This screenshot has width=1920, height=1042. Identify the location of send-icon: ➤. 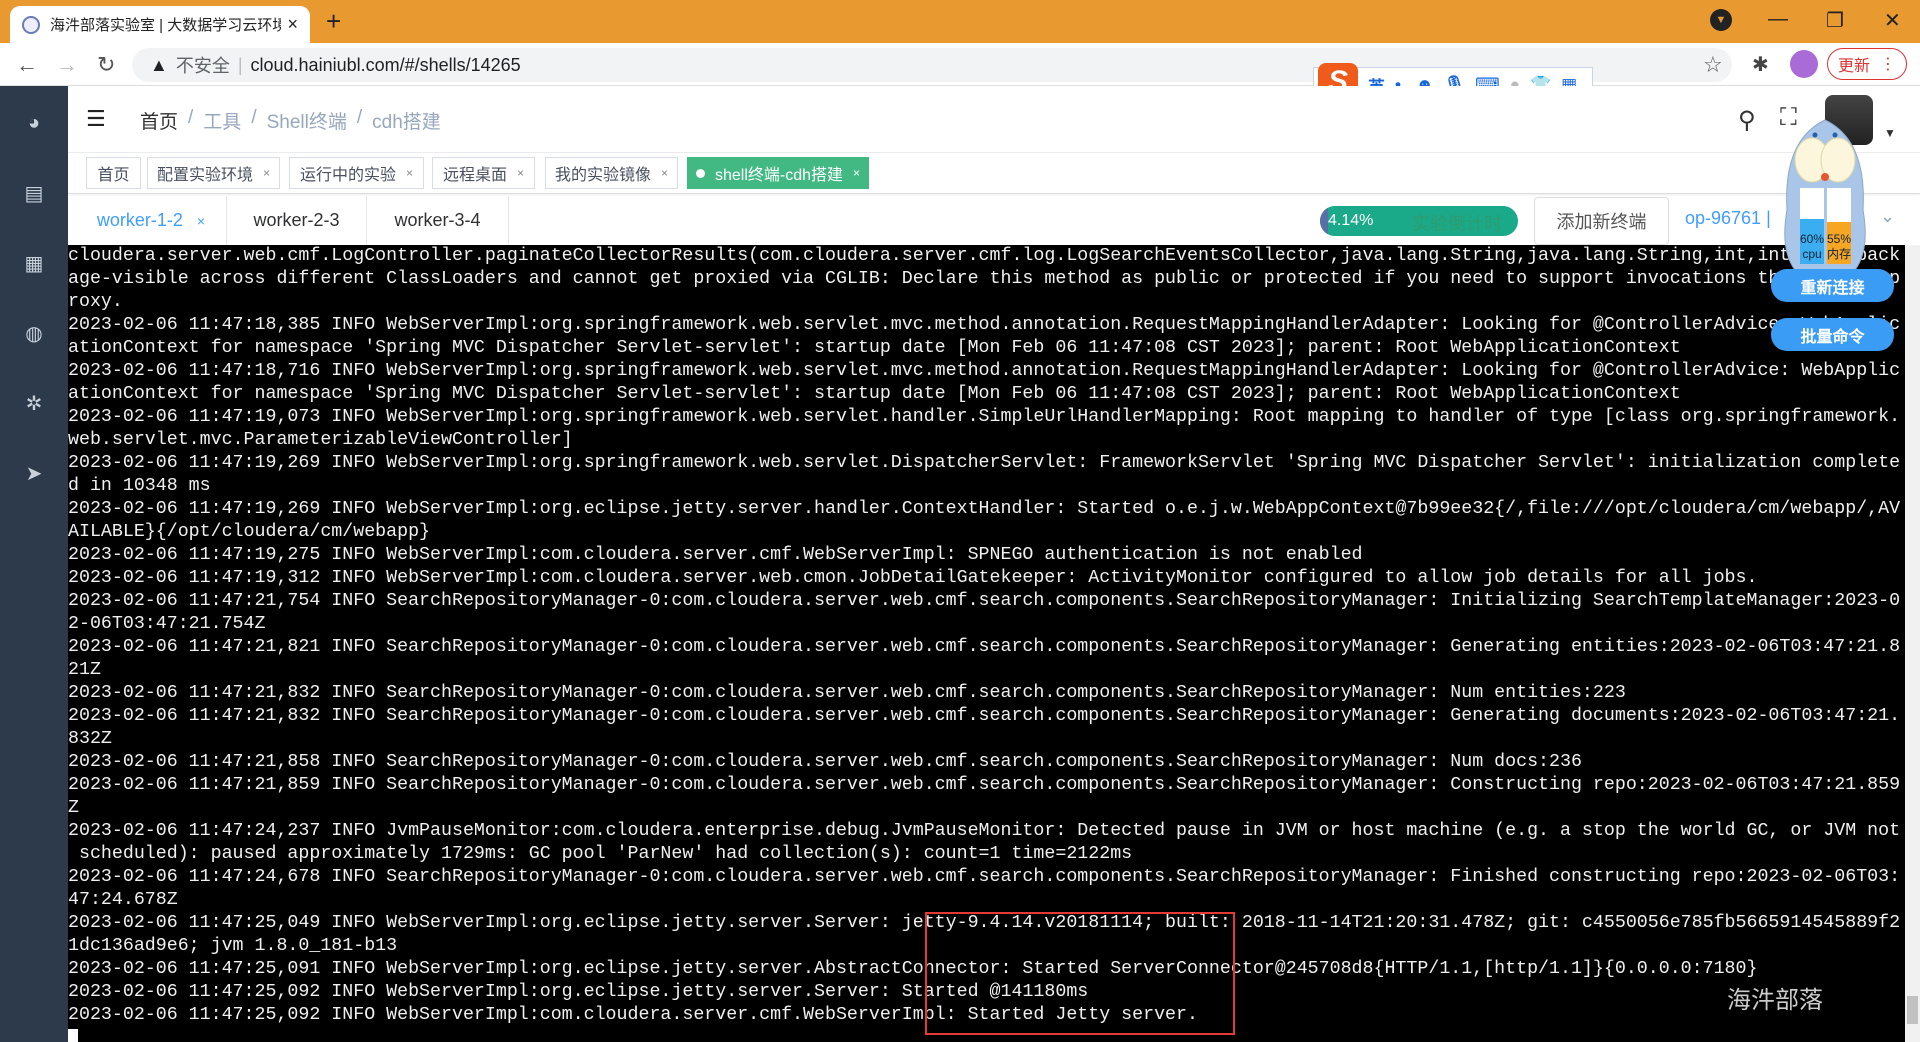
(34, 473).